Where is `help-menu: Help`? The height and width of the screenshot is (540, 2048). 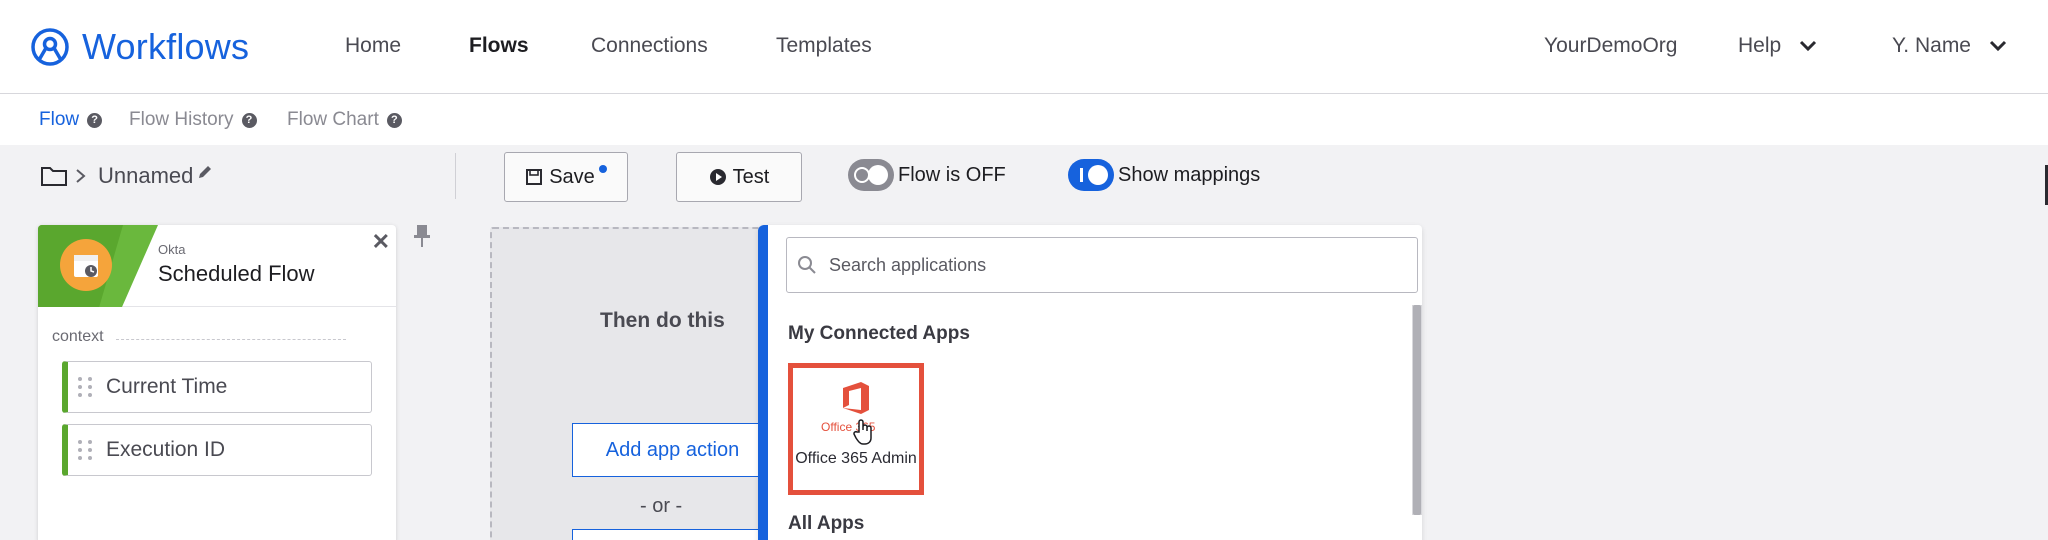 help-menu: Help is located at coordinates (1777, 46).